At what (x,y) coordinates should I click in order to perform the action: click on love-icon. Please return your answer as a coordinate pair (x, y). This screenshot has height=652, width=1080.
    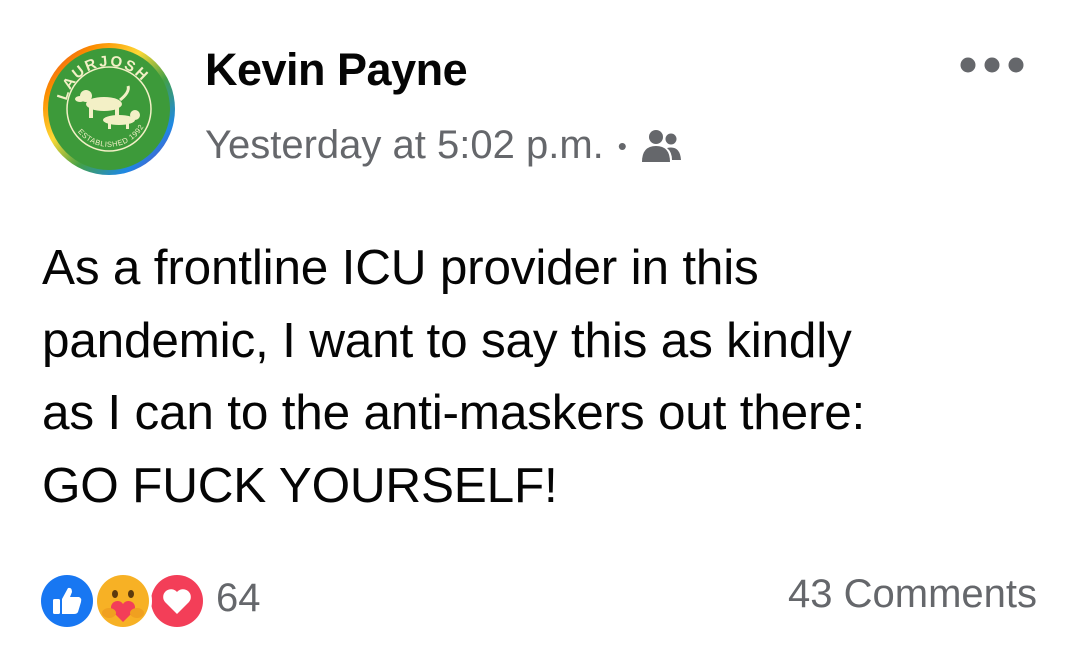
    Looking at the image, I should click on (177, 601).